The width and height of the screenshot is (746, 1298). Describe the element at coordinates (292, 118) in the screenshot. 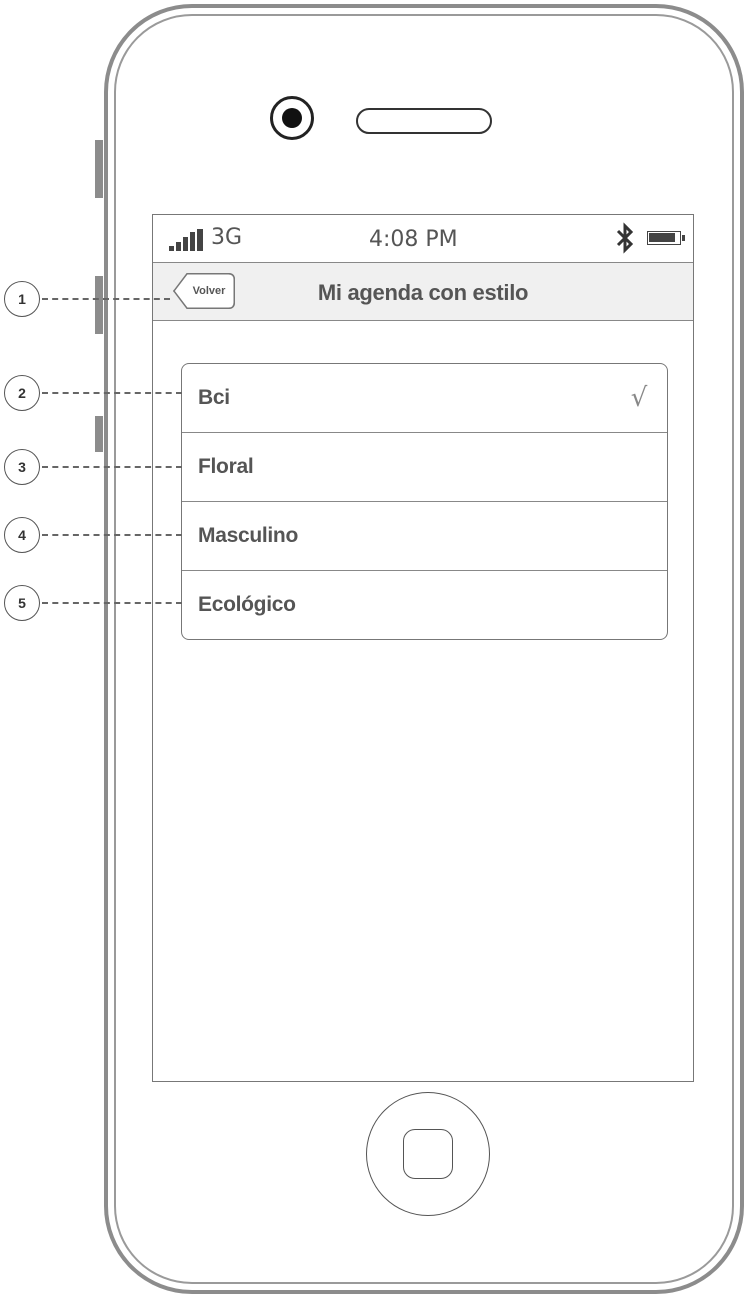

I see `camera-icon` at that location.